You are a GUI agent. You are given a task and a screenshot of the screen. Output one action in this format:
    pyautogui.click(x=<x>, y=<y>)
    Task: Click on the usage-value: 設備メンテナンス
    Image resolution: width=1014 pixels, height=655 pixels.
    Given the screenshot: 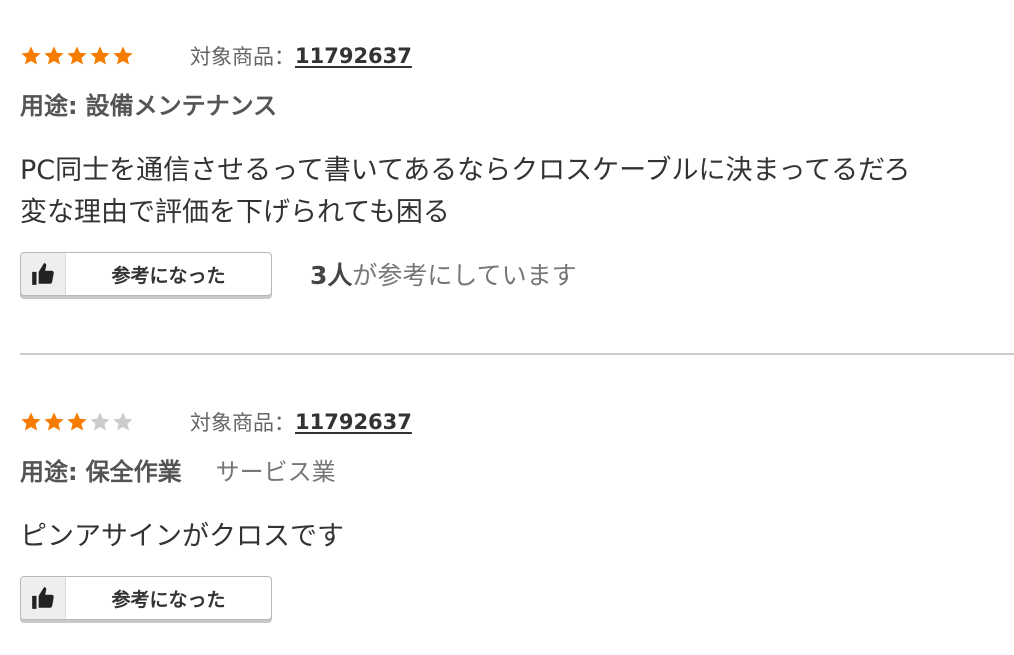 What is the action you would take?
    pyautogui.click(x=181, y=105)
    